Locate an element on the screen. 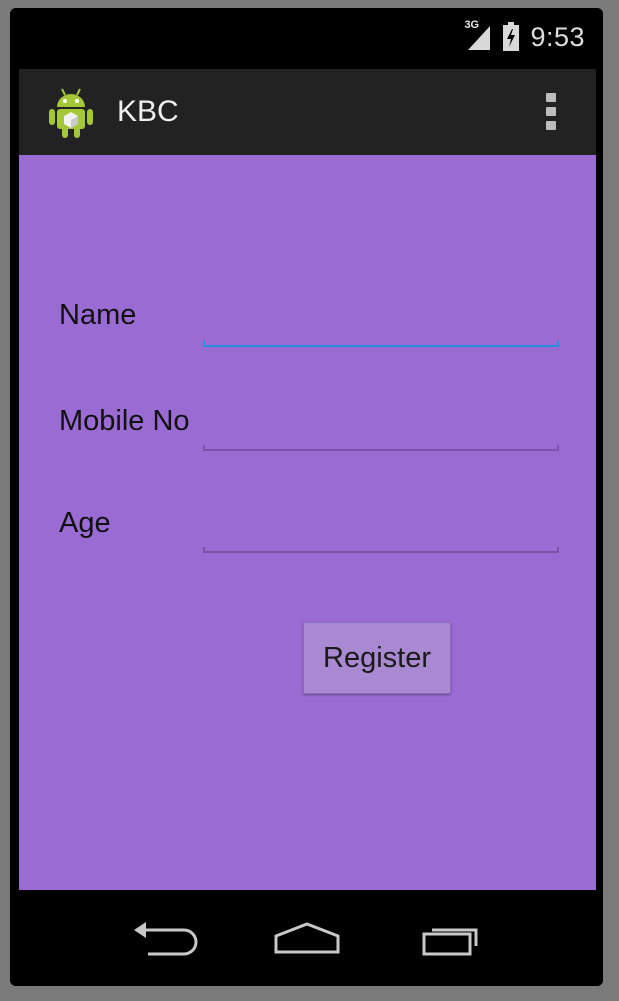 The width and height of the screenshot is (619, 1001). age-input is located at coordinates (383, 539).